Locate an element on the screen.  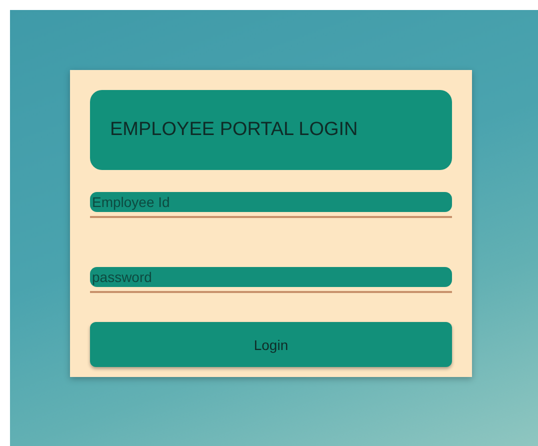
login-button: Login is located at coordinates (271, 344).